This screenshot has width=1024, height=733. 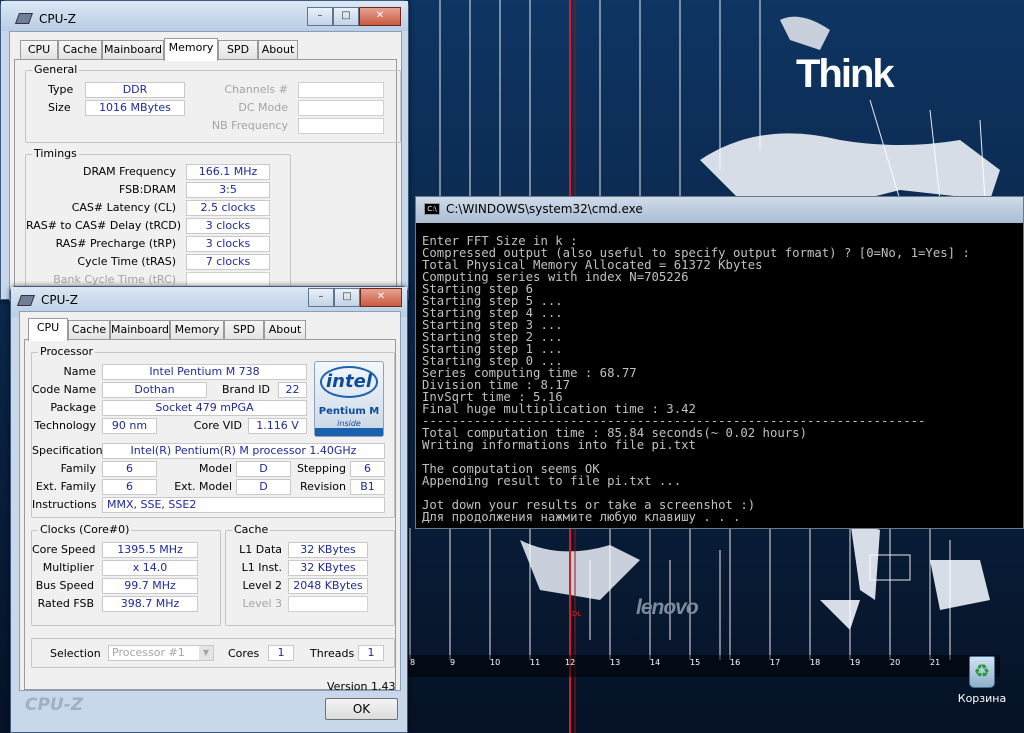 I want to click on level3-value, so click(x=328, y=604).